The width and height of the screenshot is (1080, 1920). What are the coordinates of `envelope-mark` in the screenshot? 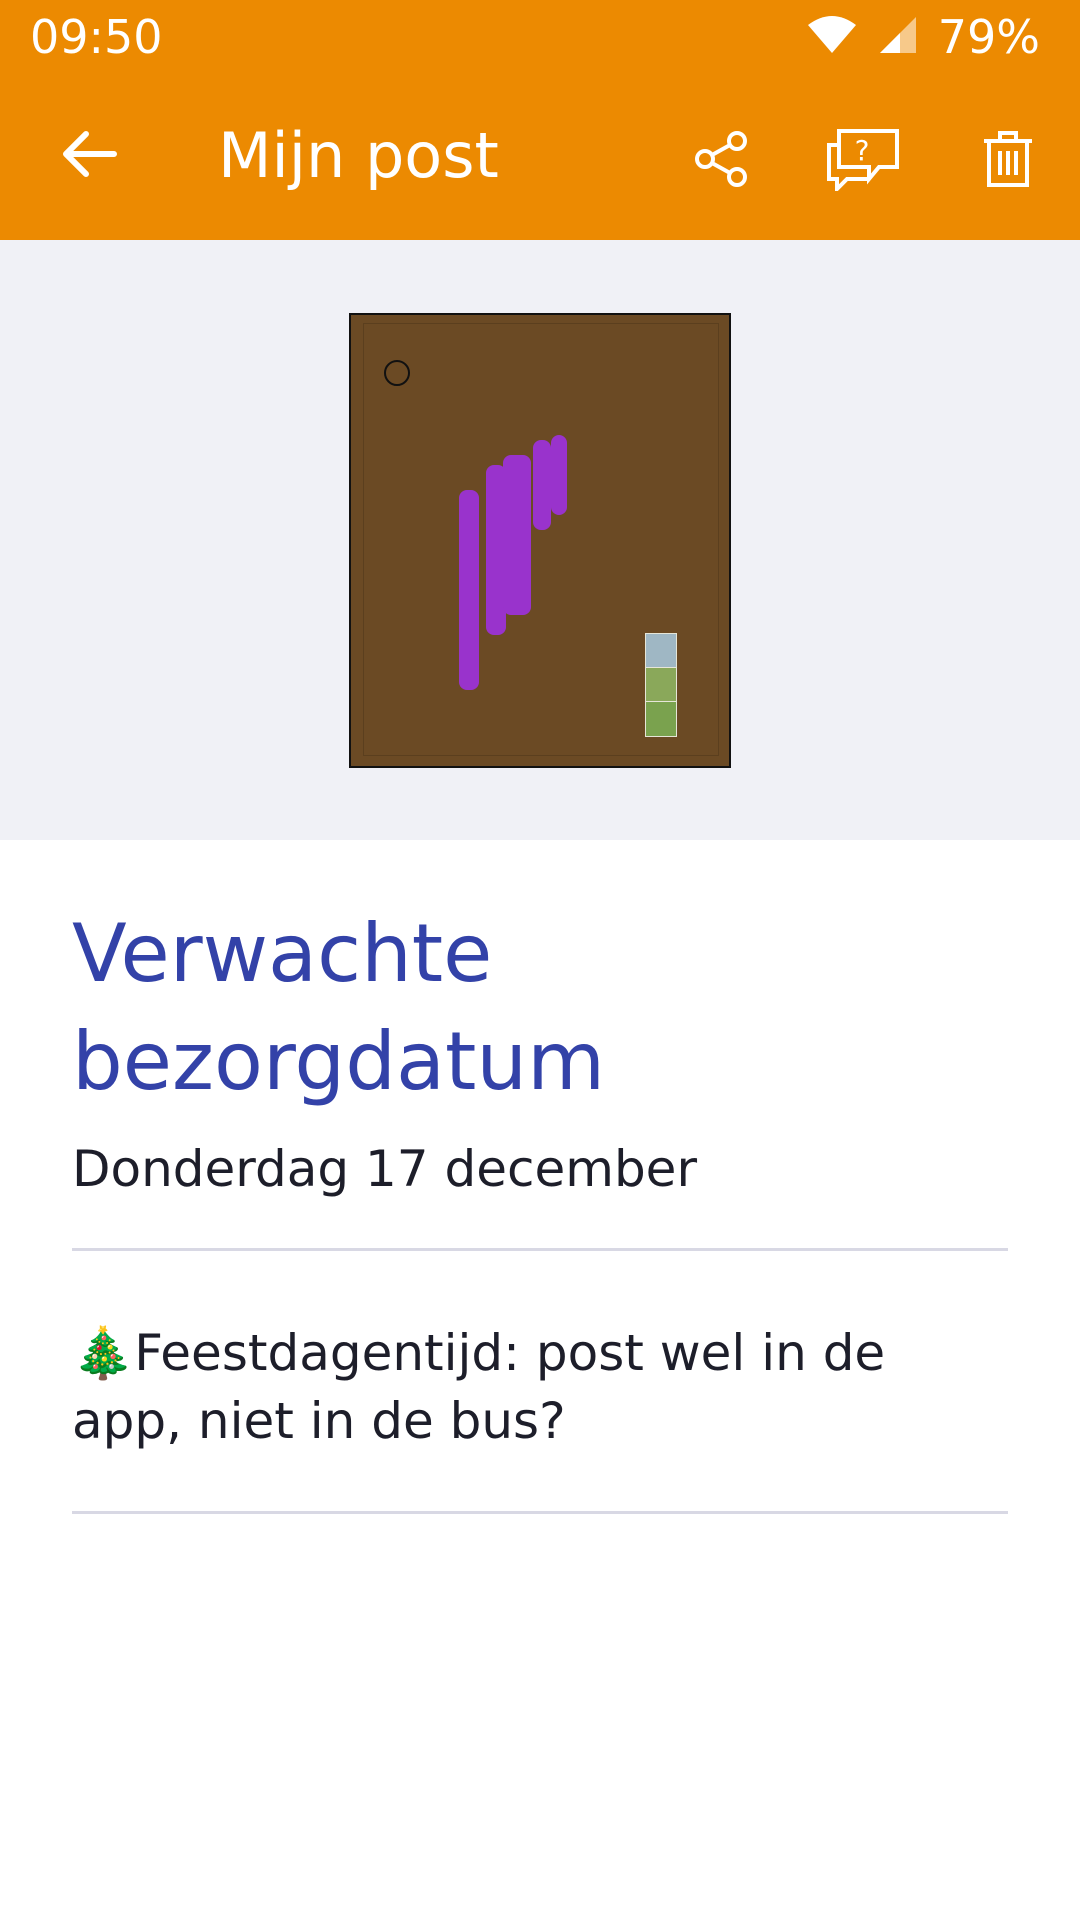 It's located at (397, 373).